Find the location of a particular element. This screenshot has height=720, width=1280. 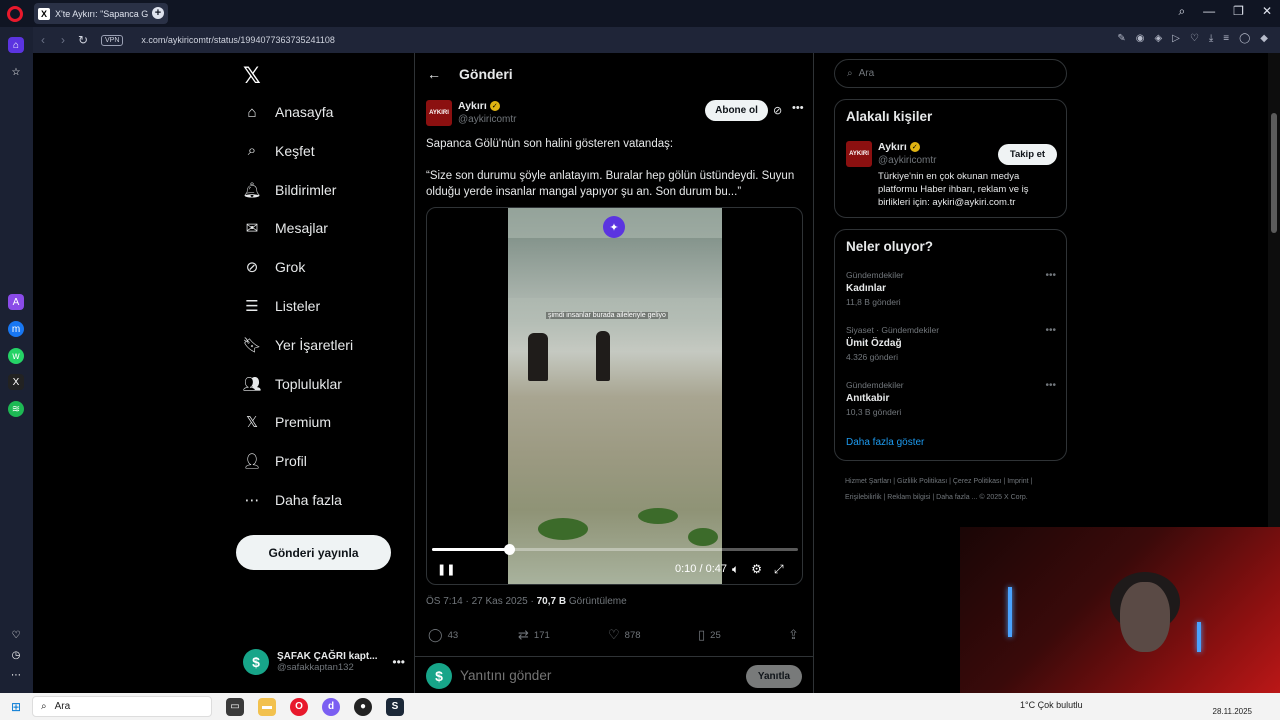

reply-input is located at coordinates (570, 675).